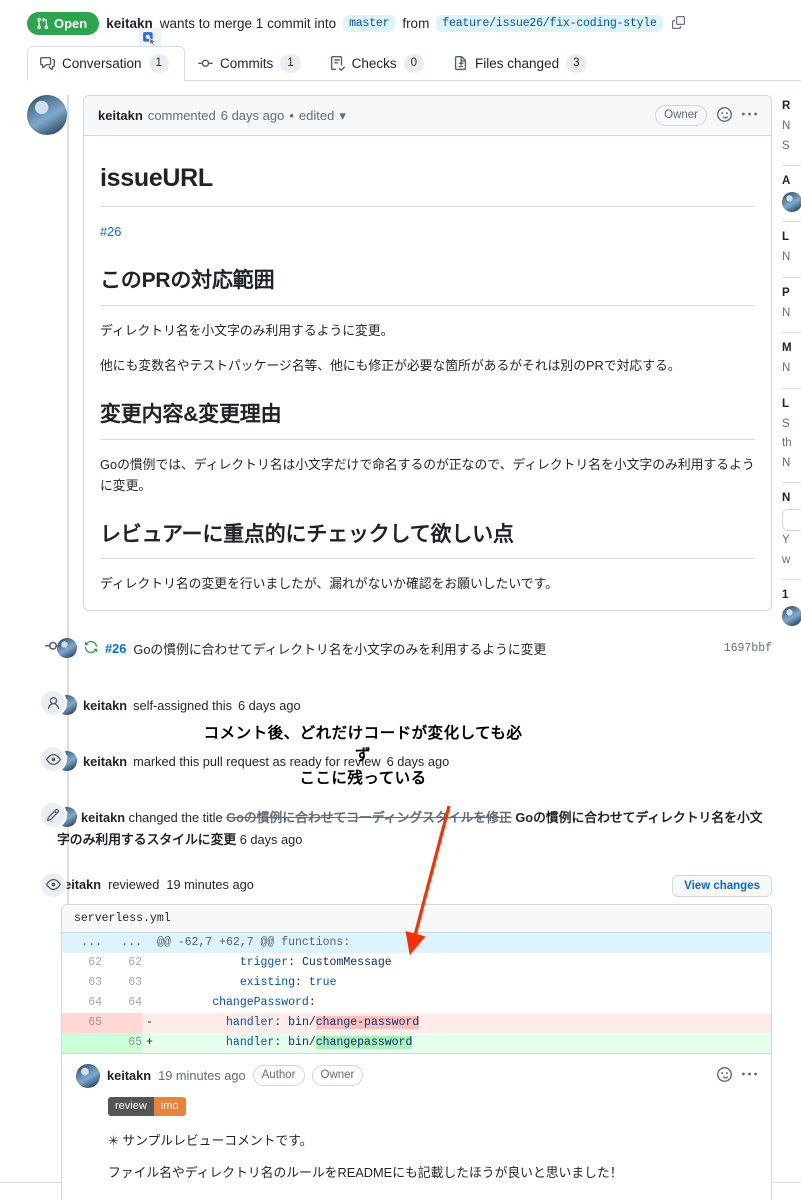 This screenshot has height=1200, width=801. Describe the element at coordinates (43, 23) in the screenshot. I see `pull-request-icon` at that location.